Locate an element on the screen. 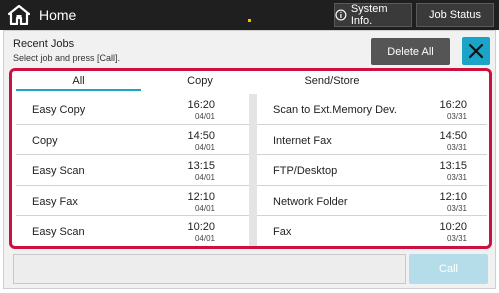  job-row: Network Folder 12:10 03/31 is located at coordinates (372, 201).